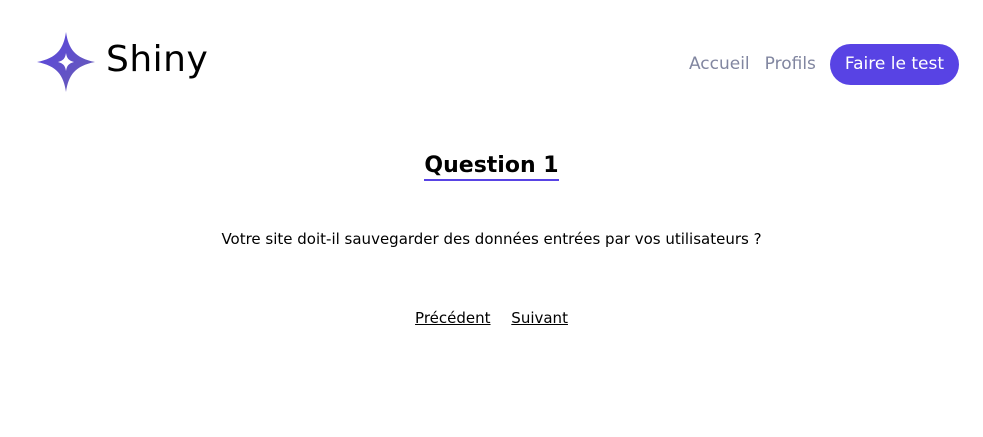  What do you see at coordinates (66, 62) in the screenshot?
I see `shiny-star-logo-icon` at bounding box center [66, 62].